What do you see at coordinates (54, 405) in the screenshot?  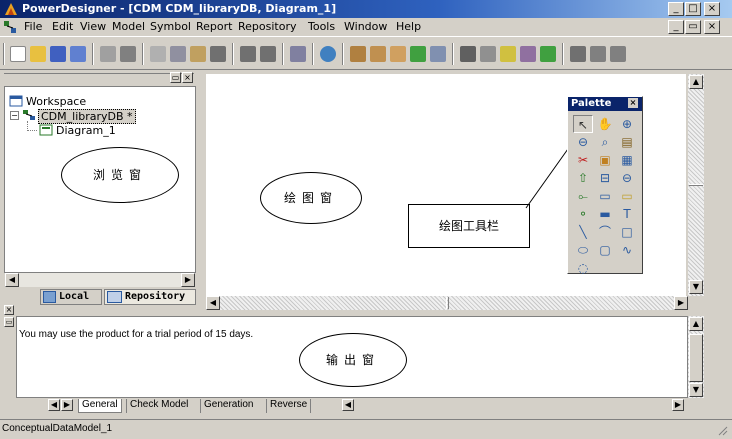 I see `tab-scroll-left-button: ◀` at bounding box center [54, 405].